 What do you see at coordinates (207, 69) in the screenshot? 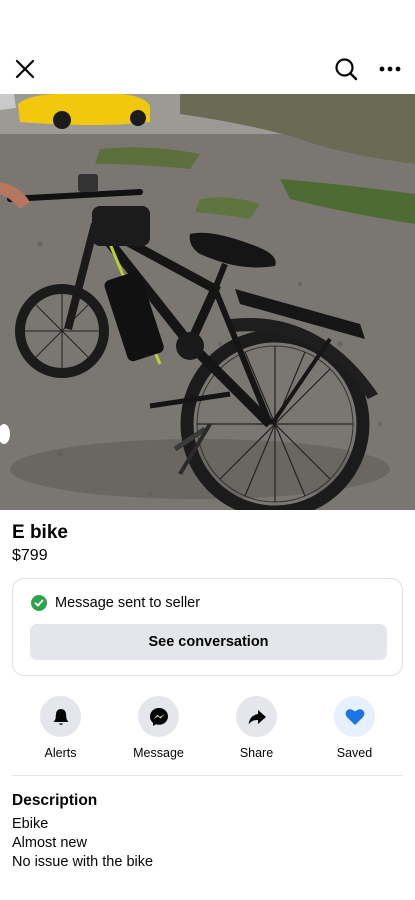
I see `top-bar` at bounding box center [207, 69].